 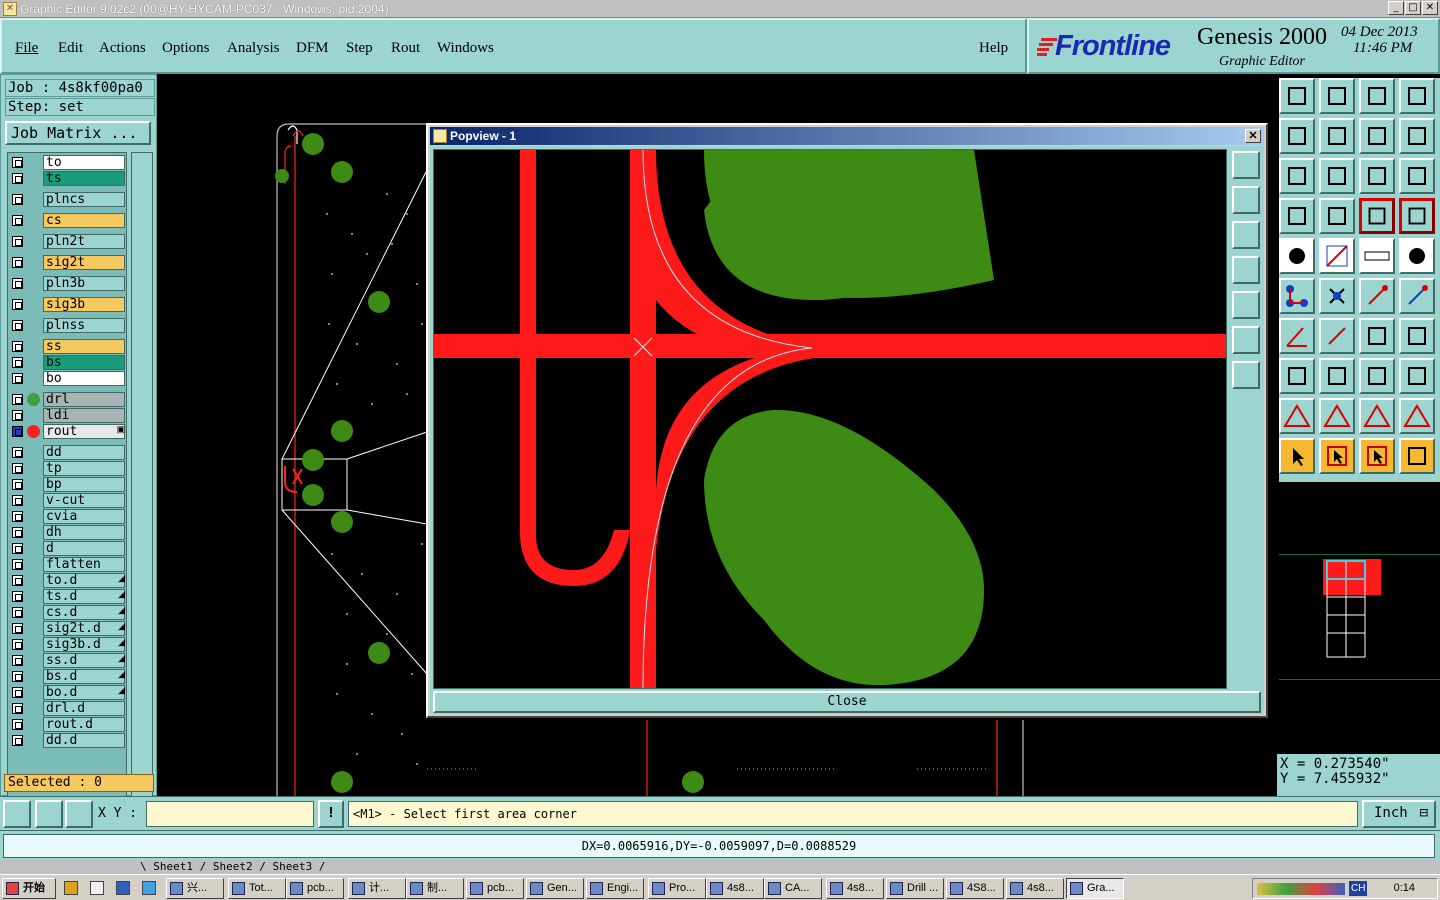 I want to click on zoom-in-button, so click(x=1337, y=96).